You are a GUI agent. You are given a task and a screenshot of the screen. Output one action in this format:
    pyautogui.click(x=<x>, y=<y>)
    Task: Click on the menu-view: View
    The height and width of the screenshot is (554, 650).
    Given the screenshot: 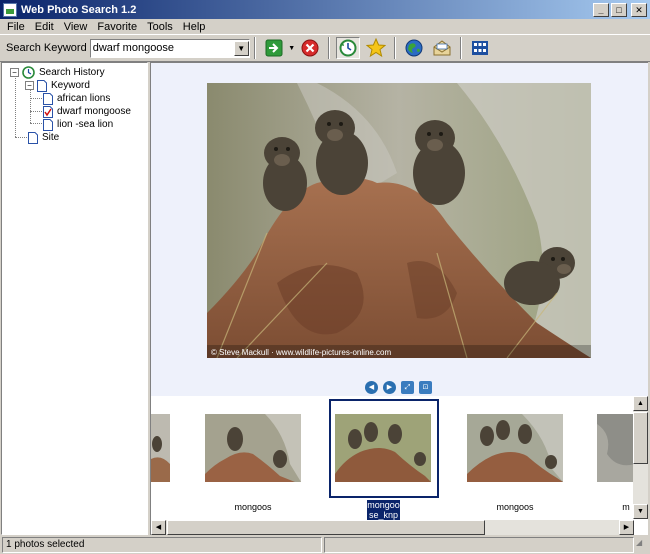 What is the action you would take?
    pyautogui.click(x=76, y=27)
    